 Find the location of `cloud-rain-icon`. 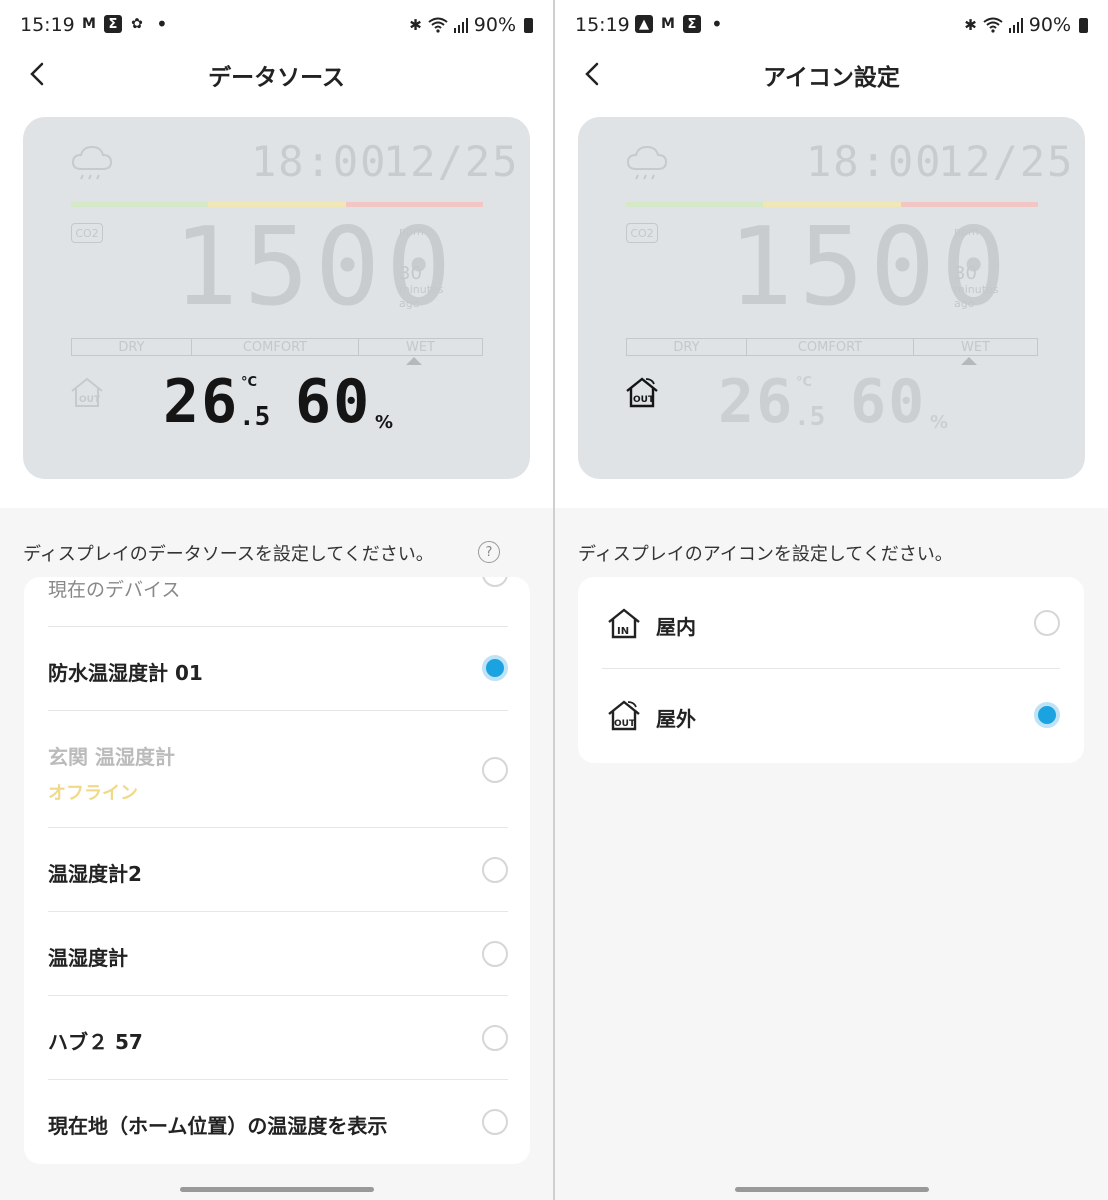

cloud-rain-icon is located at coordinates (92, 162).